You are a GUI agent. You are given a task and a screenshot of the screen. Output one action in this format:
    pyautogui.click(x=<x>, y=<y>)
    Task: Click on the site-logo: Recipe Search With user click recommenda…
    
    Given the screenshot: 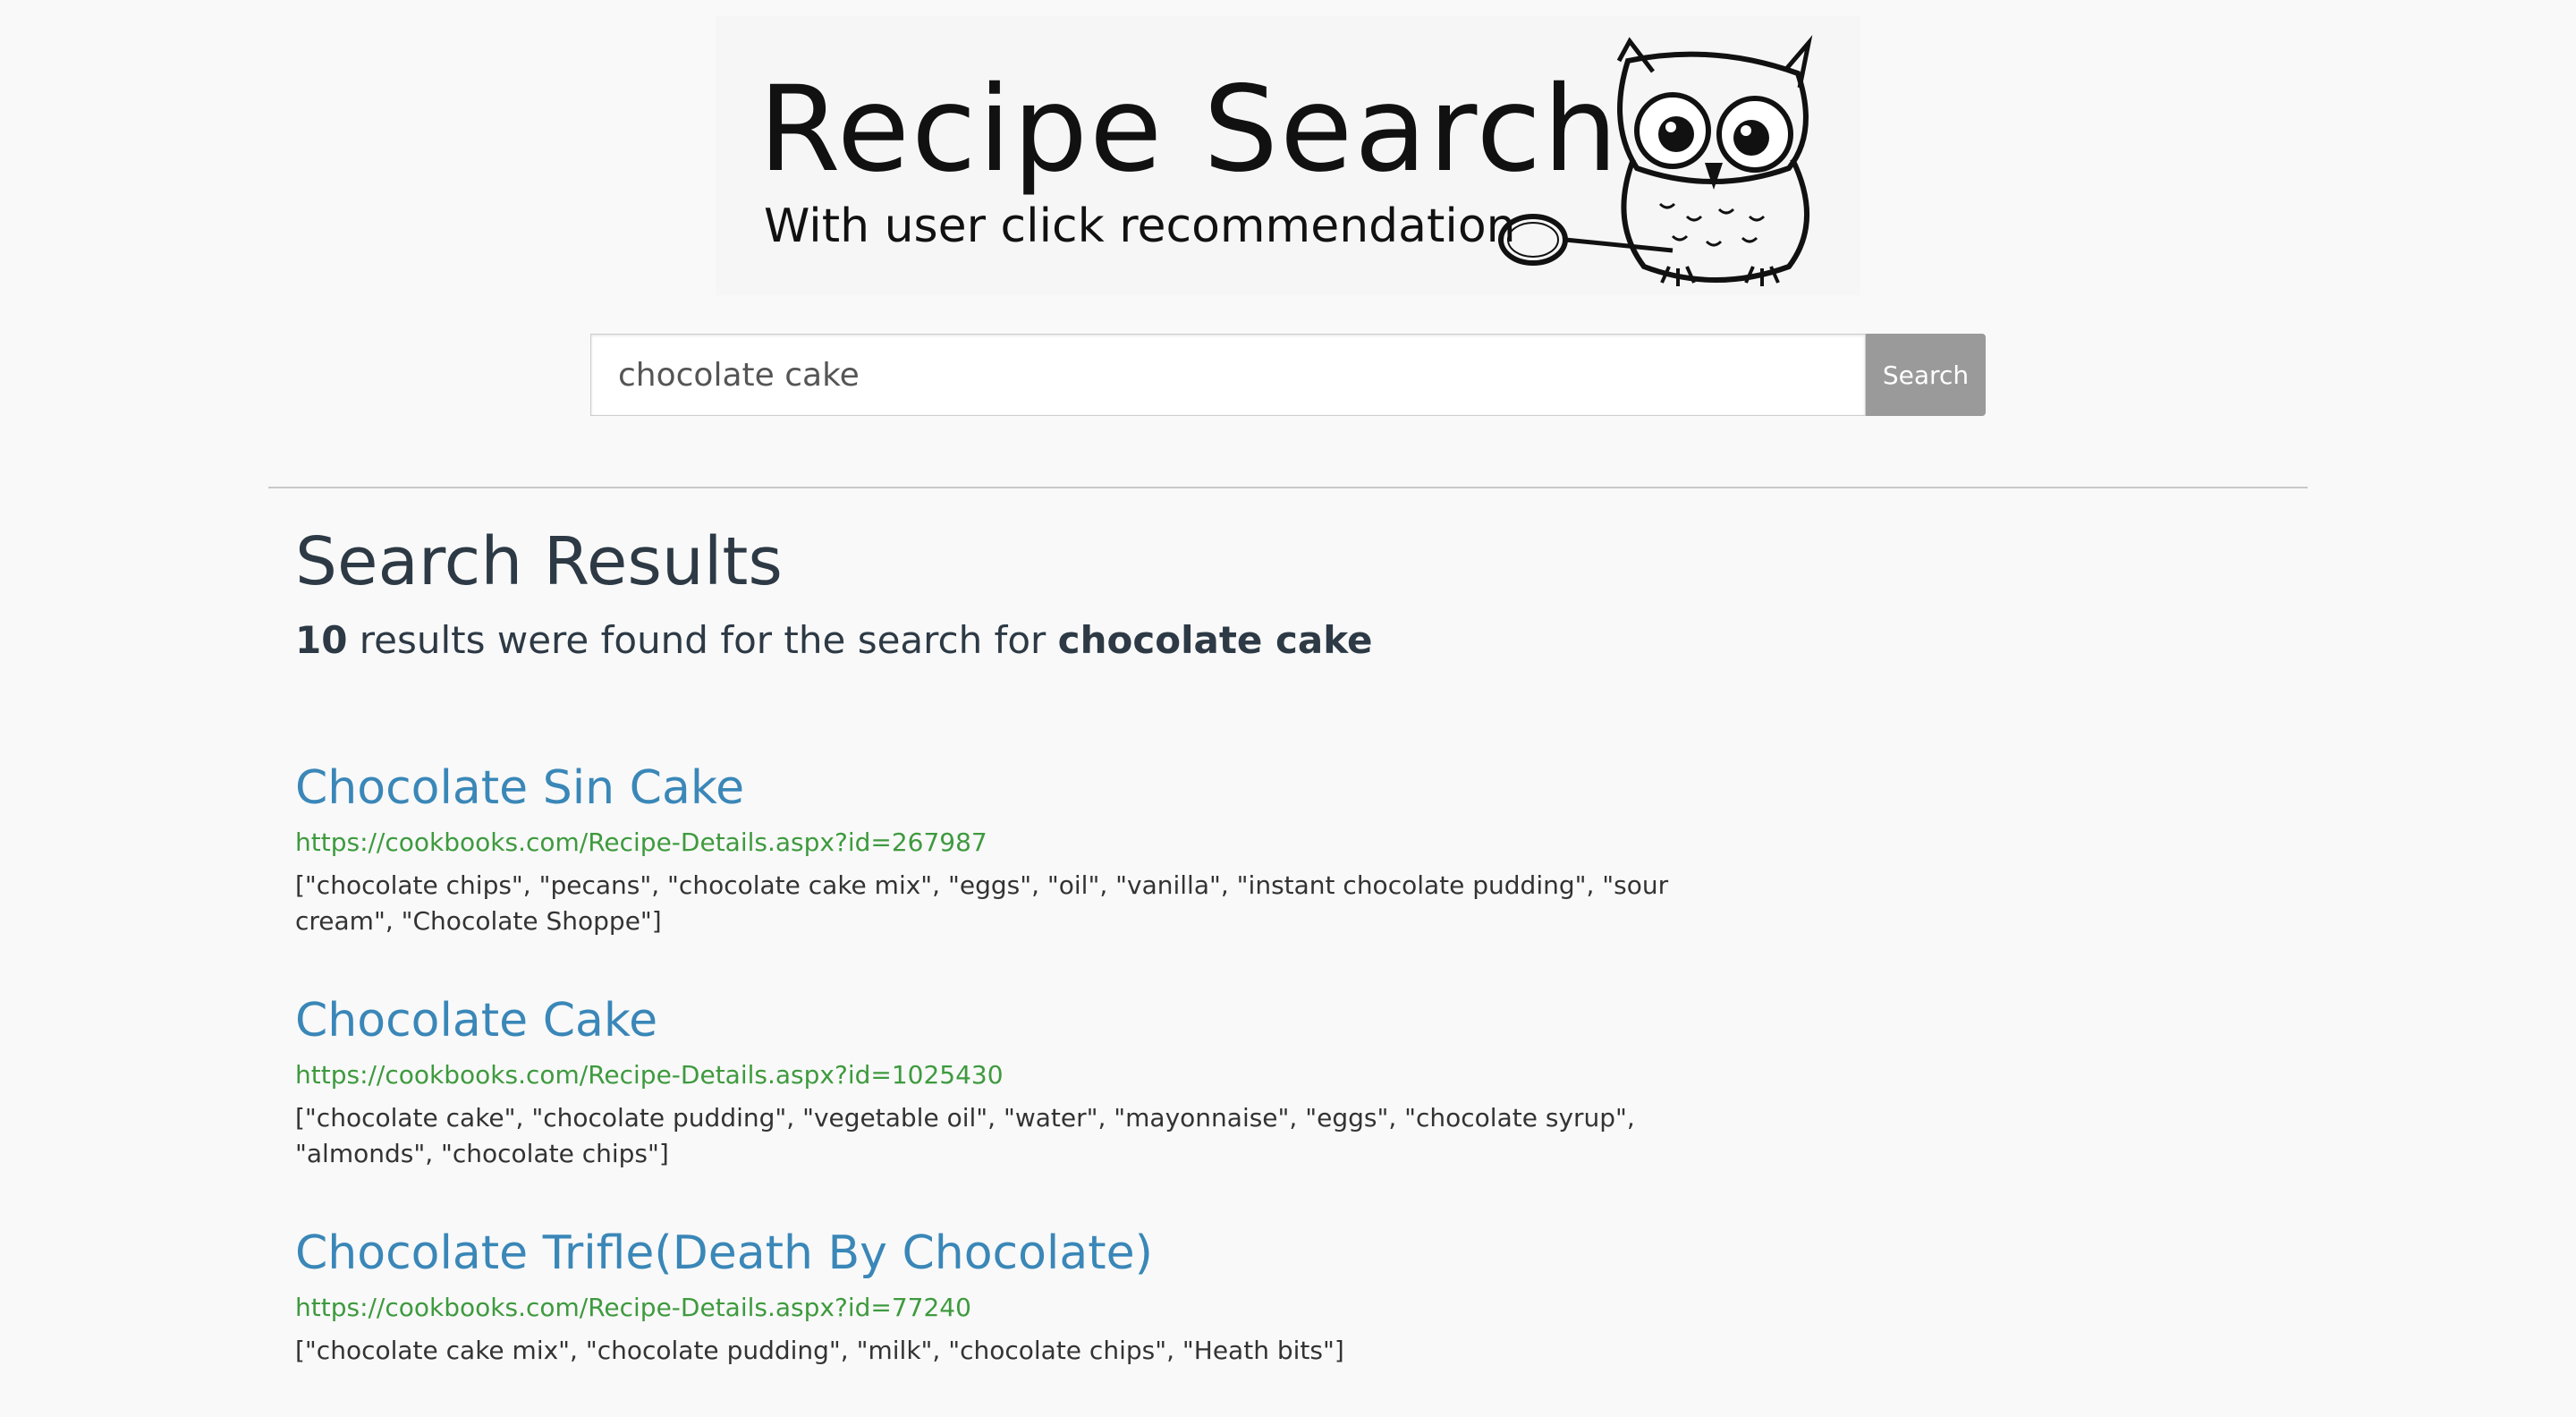 What is the action you would take?
    pyautogui.click(x=1288, y=155)
    